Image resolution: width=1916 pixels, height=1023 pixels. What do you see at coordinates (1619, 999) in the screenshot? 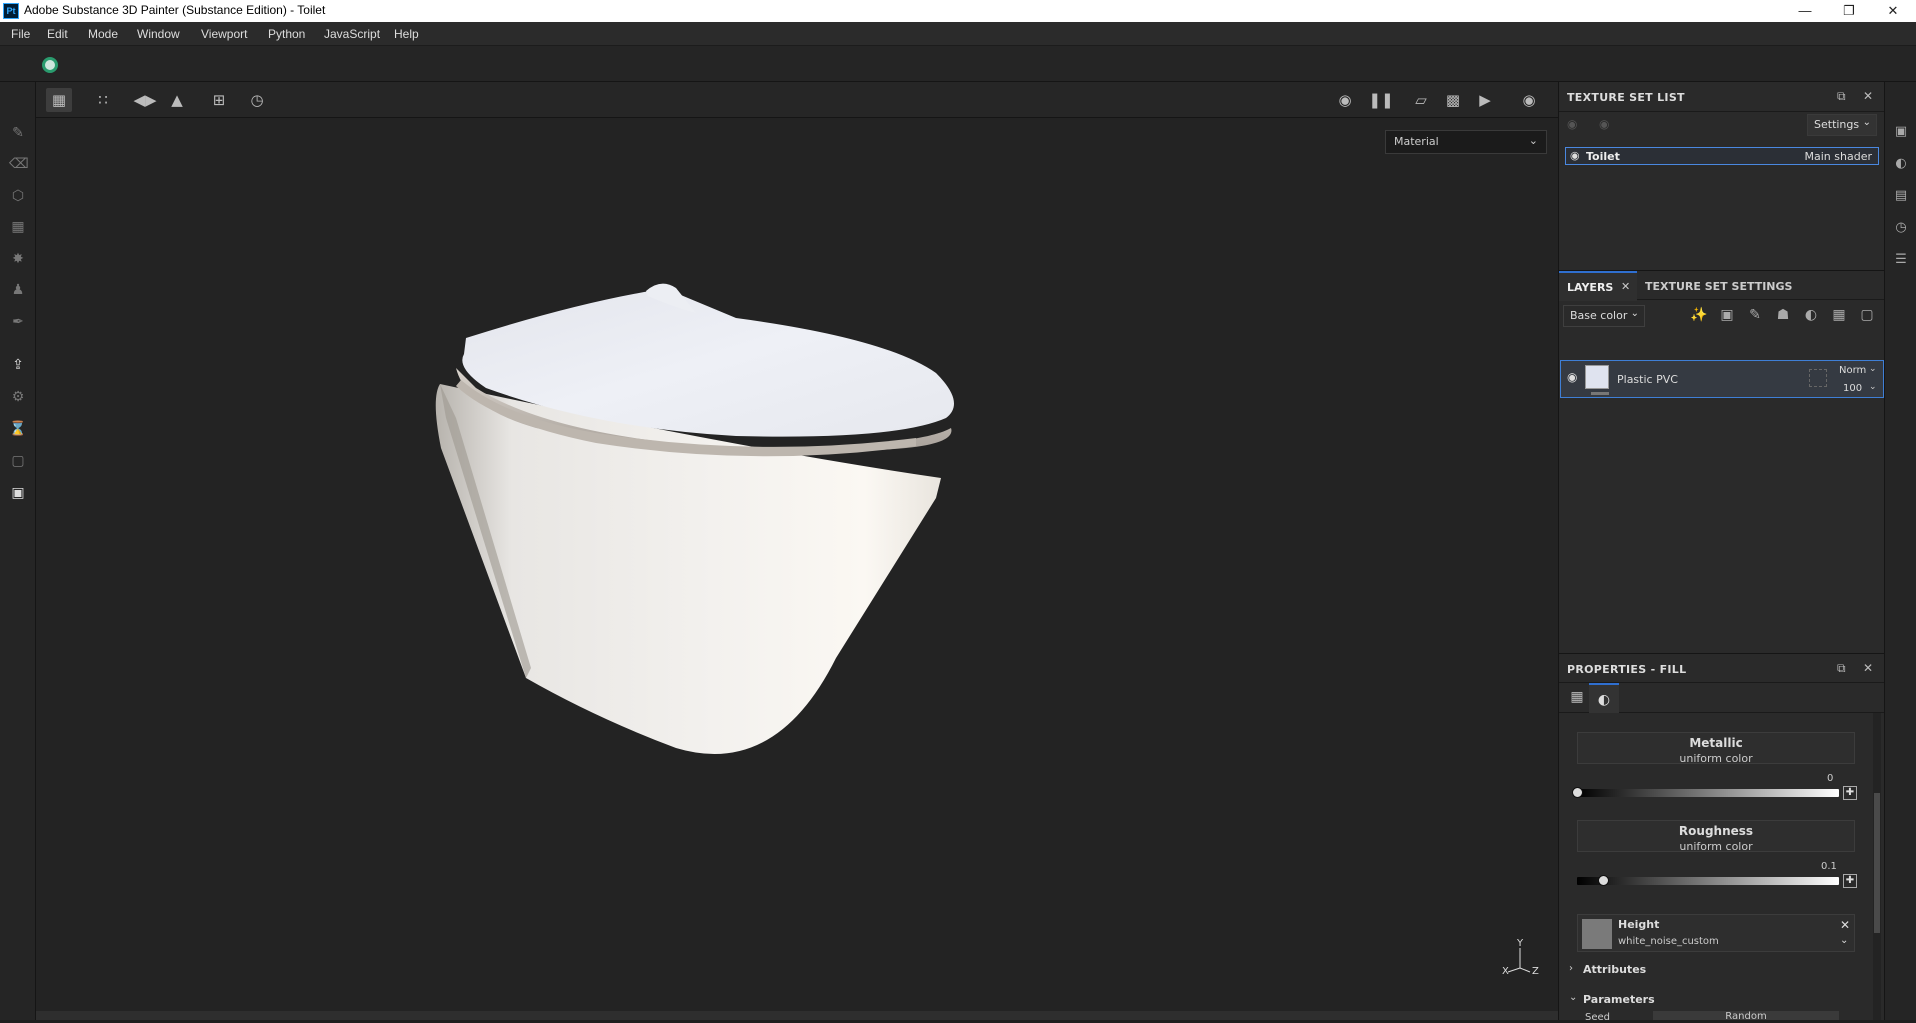
I see `parameters-label: Parameters` at bounding box center [1619, 999].